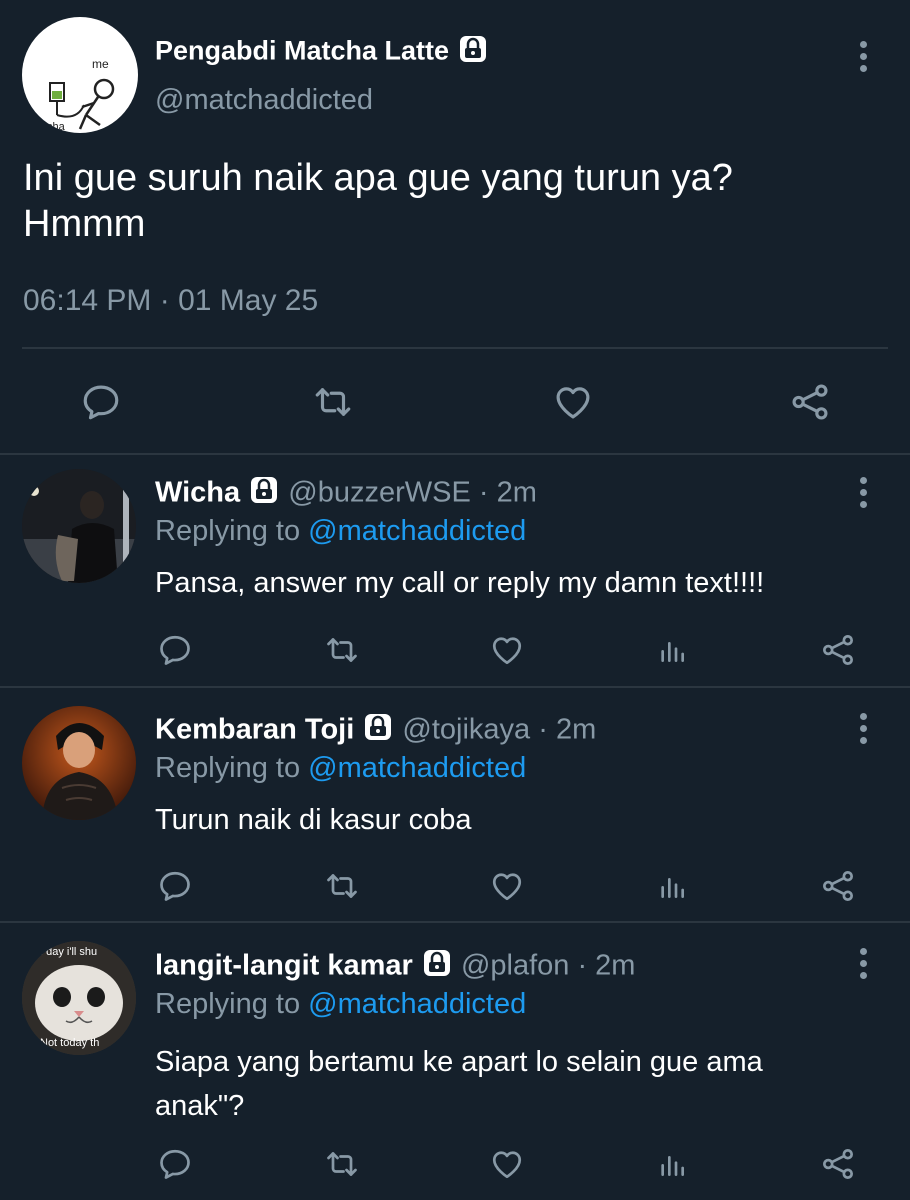 Image resolution: width=910 pixels, height=1200 pixels. I want to click on reply-text-line2: anak"?, so click(200, 1106).